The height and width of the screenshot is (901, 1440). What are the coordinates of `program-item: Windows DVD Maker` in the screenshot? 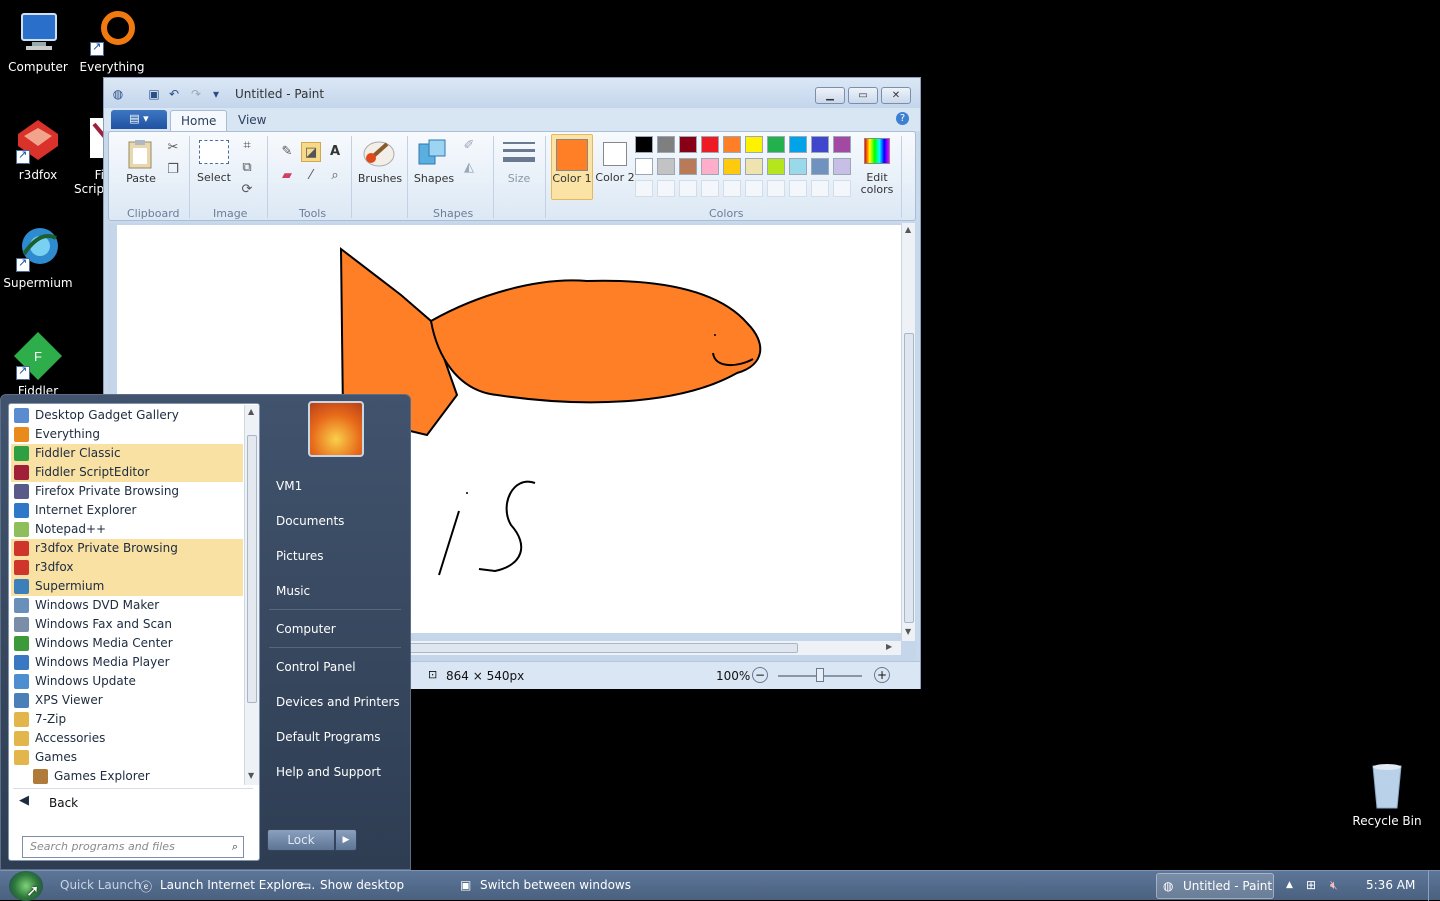 It's located at (127, 605).